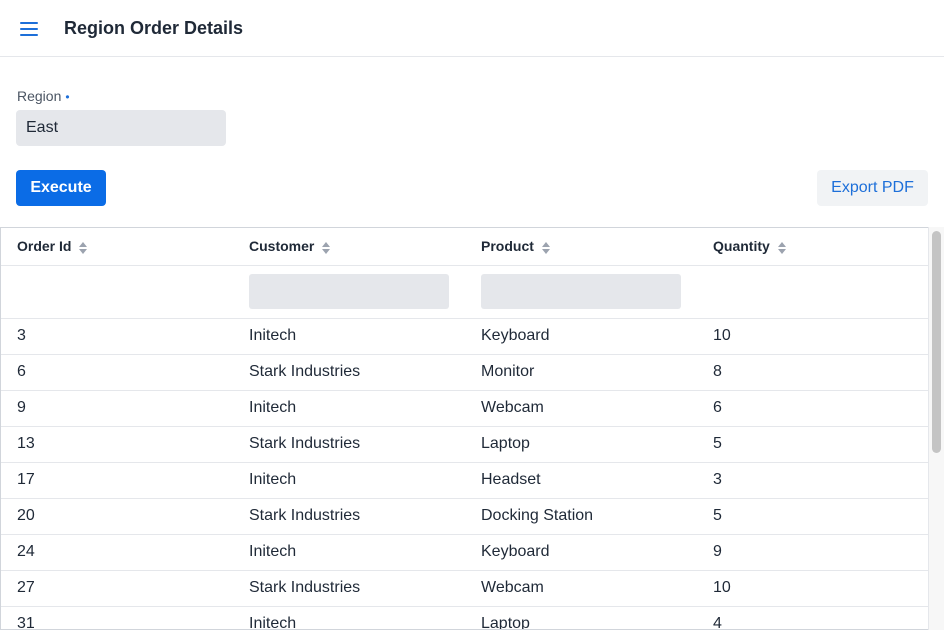 This screenshot has height=630, width=944. Describe the element at coordinates (117, 480) in the screenshot. I see `cell-order-id: 17` at that location.